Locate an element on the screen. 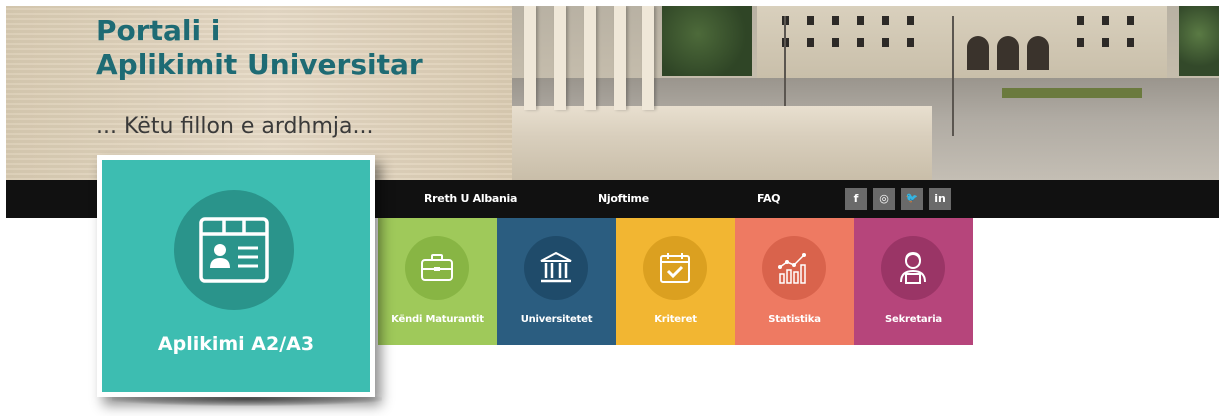 This screenshot has height=416, width=1219. tile-label: Kriteret is located at coordinates (675, 319).